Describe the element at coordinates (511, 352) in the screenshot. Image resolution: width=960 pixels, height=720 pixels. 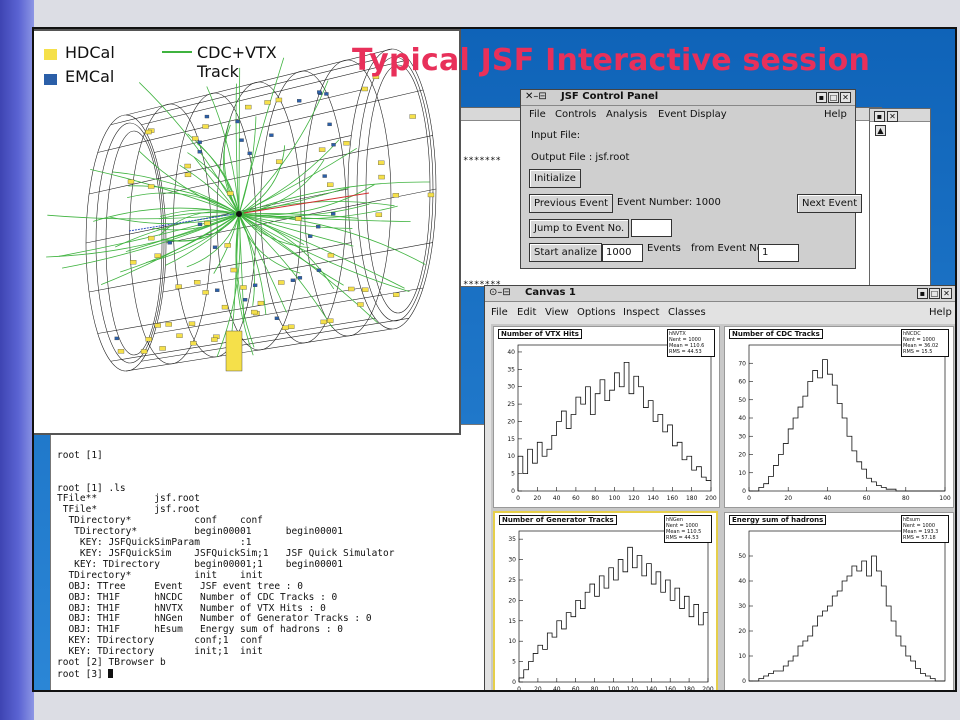
I see `y-tick-label: 40` at that location.